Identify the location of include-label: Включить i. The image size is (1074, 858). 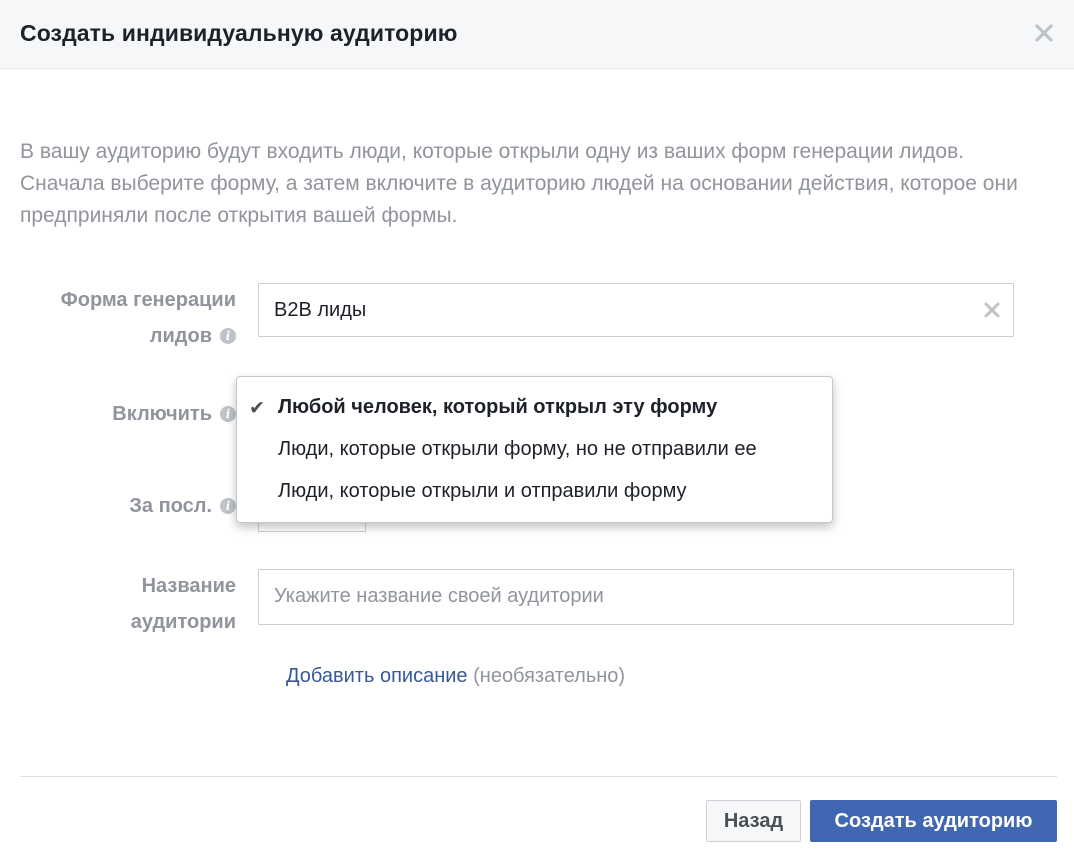
(138, 414).